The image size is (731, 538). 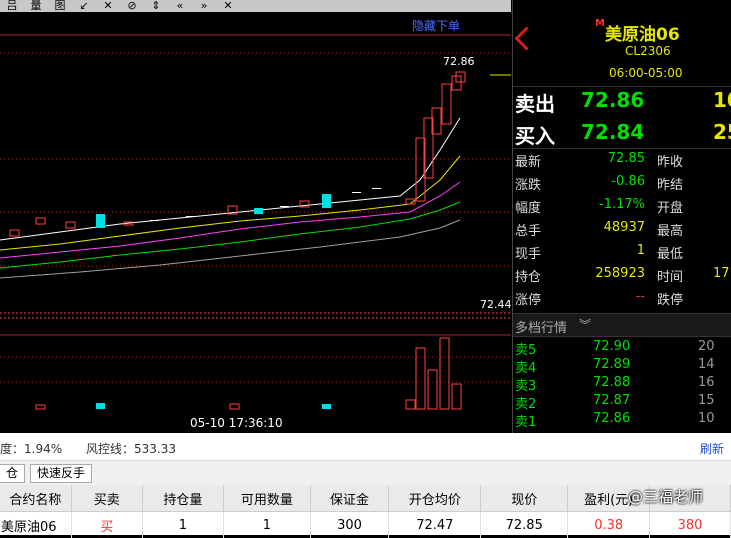 What do you see at coordinates (436, 25) in the screenshot?
I see `hide-order-link: 隐藏下单` at bounding box center [436, 25].